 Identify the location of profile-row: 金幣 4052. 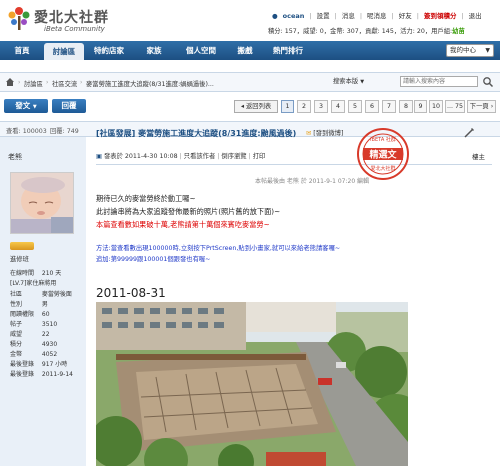
(33, 353).